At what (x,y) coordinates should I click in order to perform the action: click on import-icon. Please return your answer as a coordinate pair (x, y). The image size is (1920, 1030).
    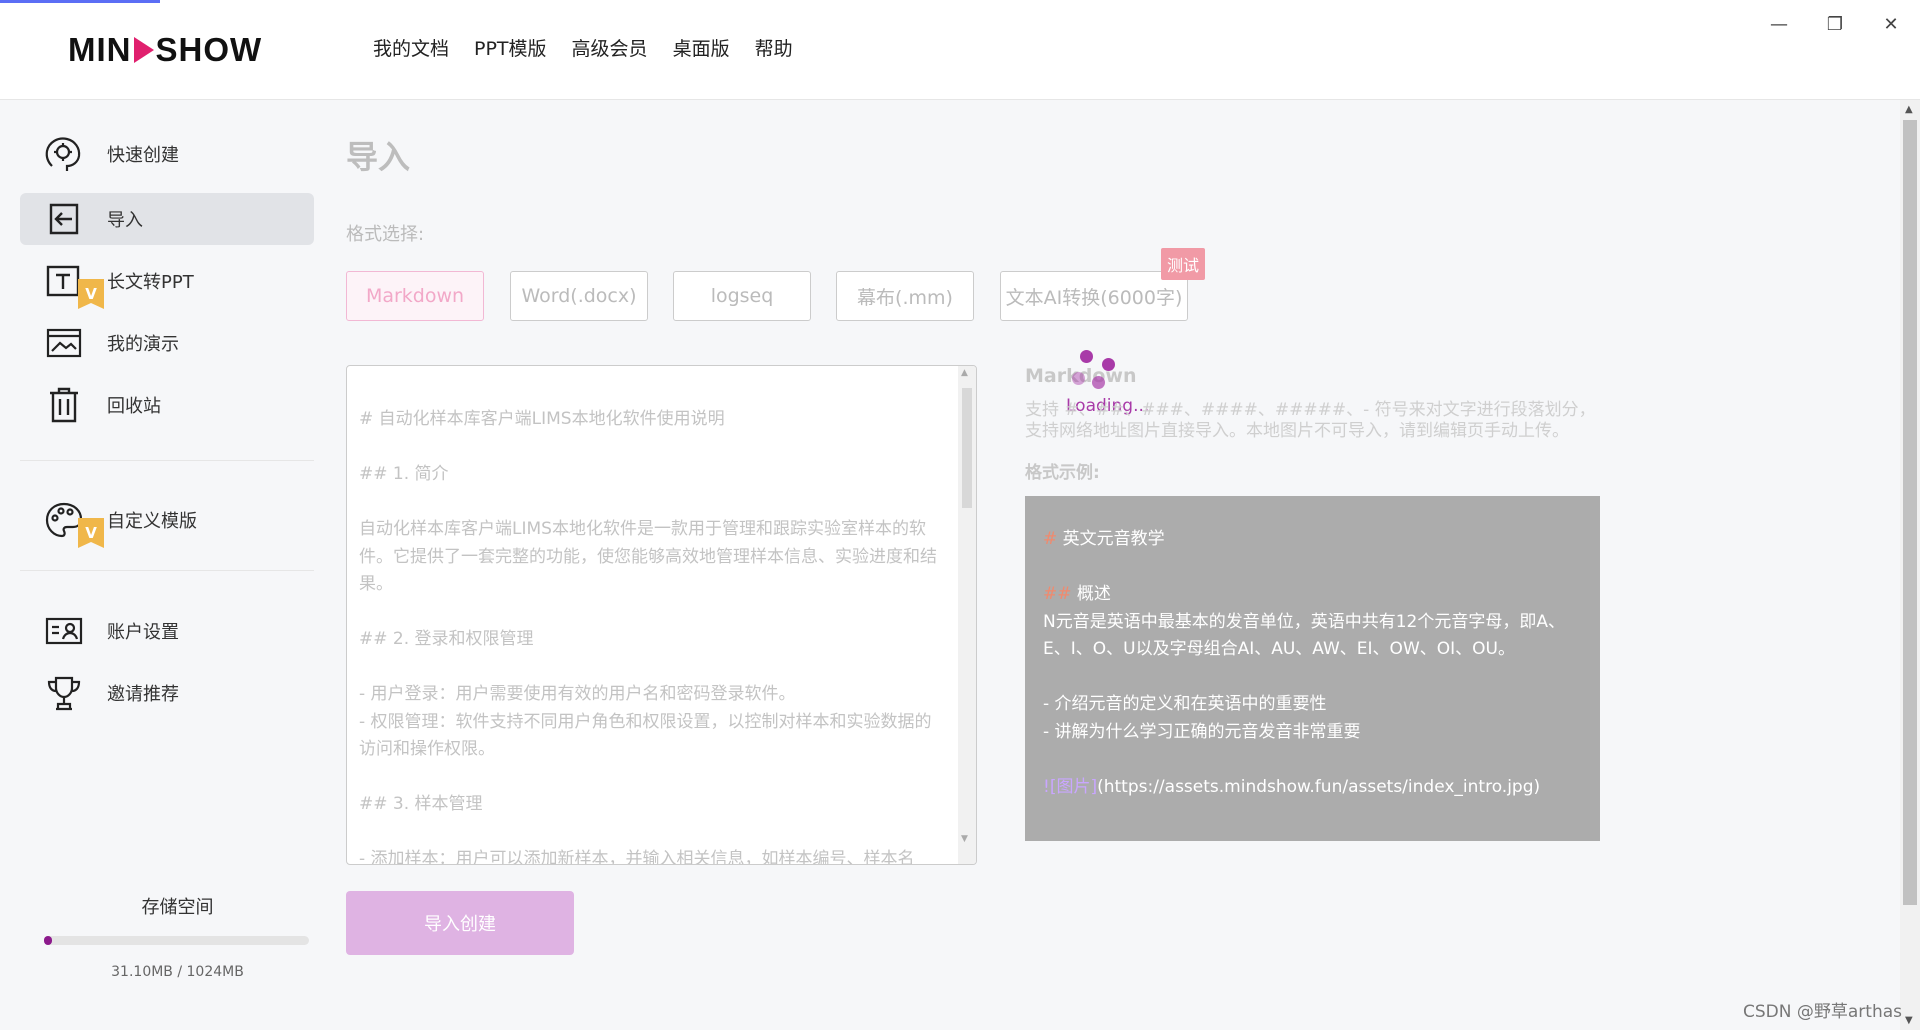
    Looking at the image, I should click on (64, 219).